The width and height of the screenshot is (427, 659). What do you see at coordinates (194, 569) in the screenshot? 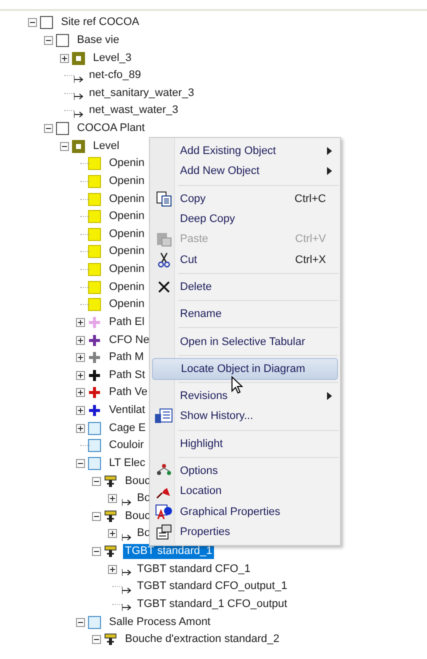
I see `tree-item: TGBT standard CFO_1` at bounding box center [194, 569].